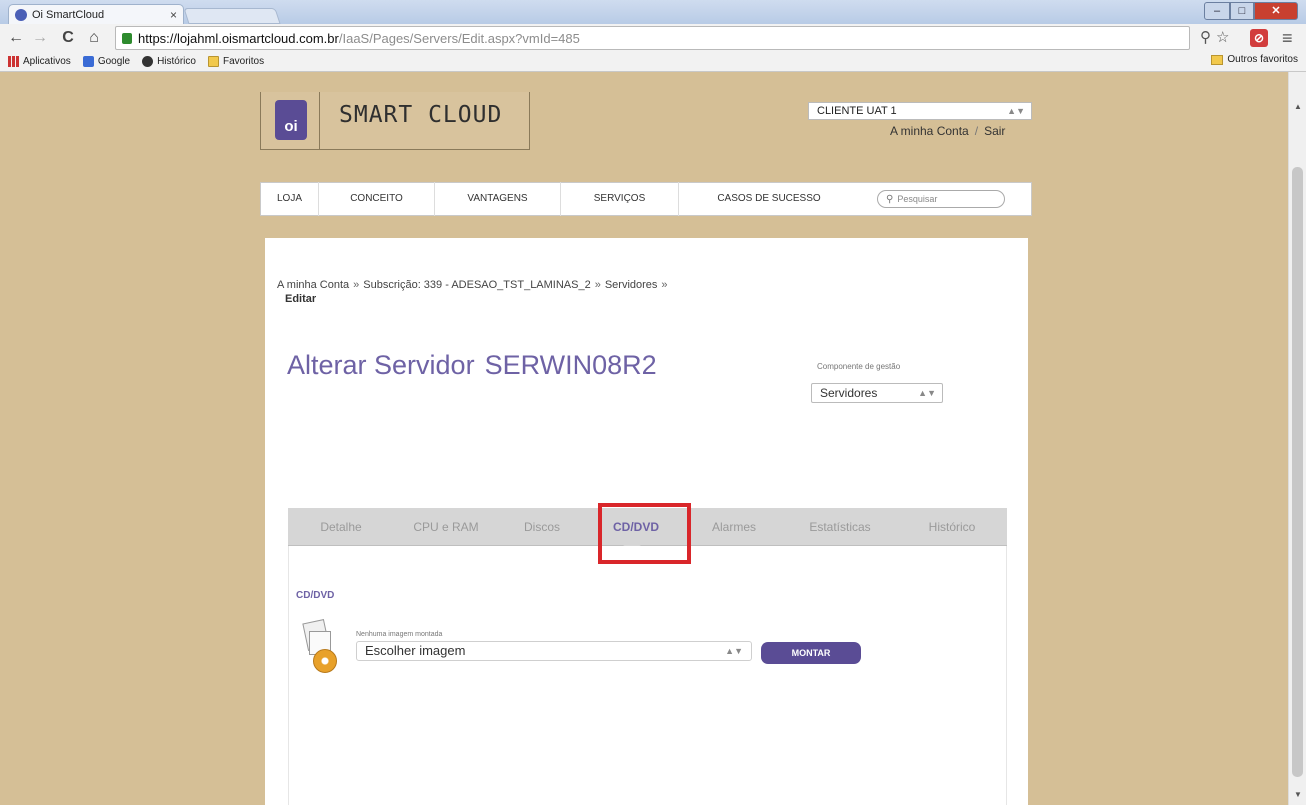 This screenshot has height=805, width=1306. What do you see at coordinates (994, 131) in the screenshot?
I see `logout-link: Sair` at bounding box center [994, 131].